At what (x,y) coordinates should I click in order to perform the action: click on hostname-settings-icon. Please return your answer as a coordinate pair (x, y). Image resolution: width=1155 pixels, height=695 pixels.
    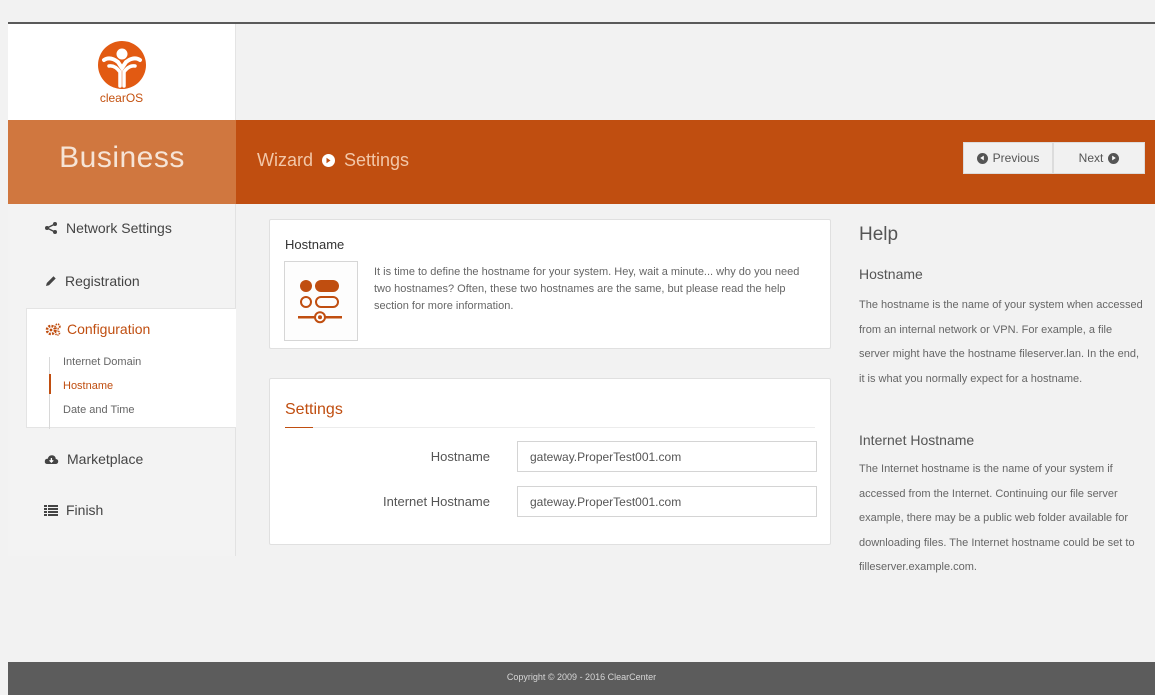
    Looking at the image, I should click on (320, 302).